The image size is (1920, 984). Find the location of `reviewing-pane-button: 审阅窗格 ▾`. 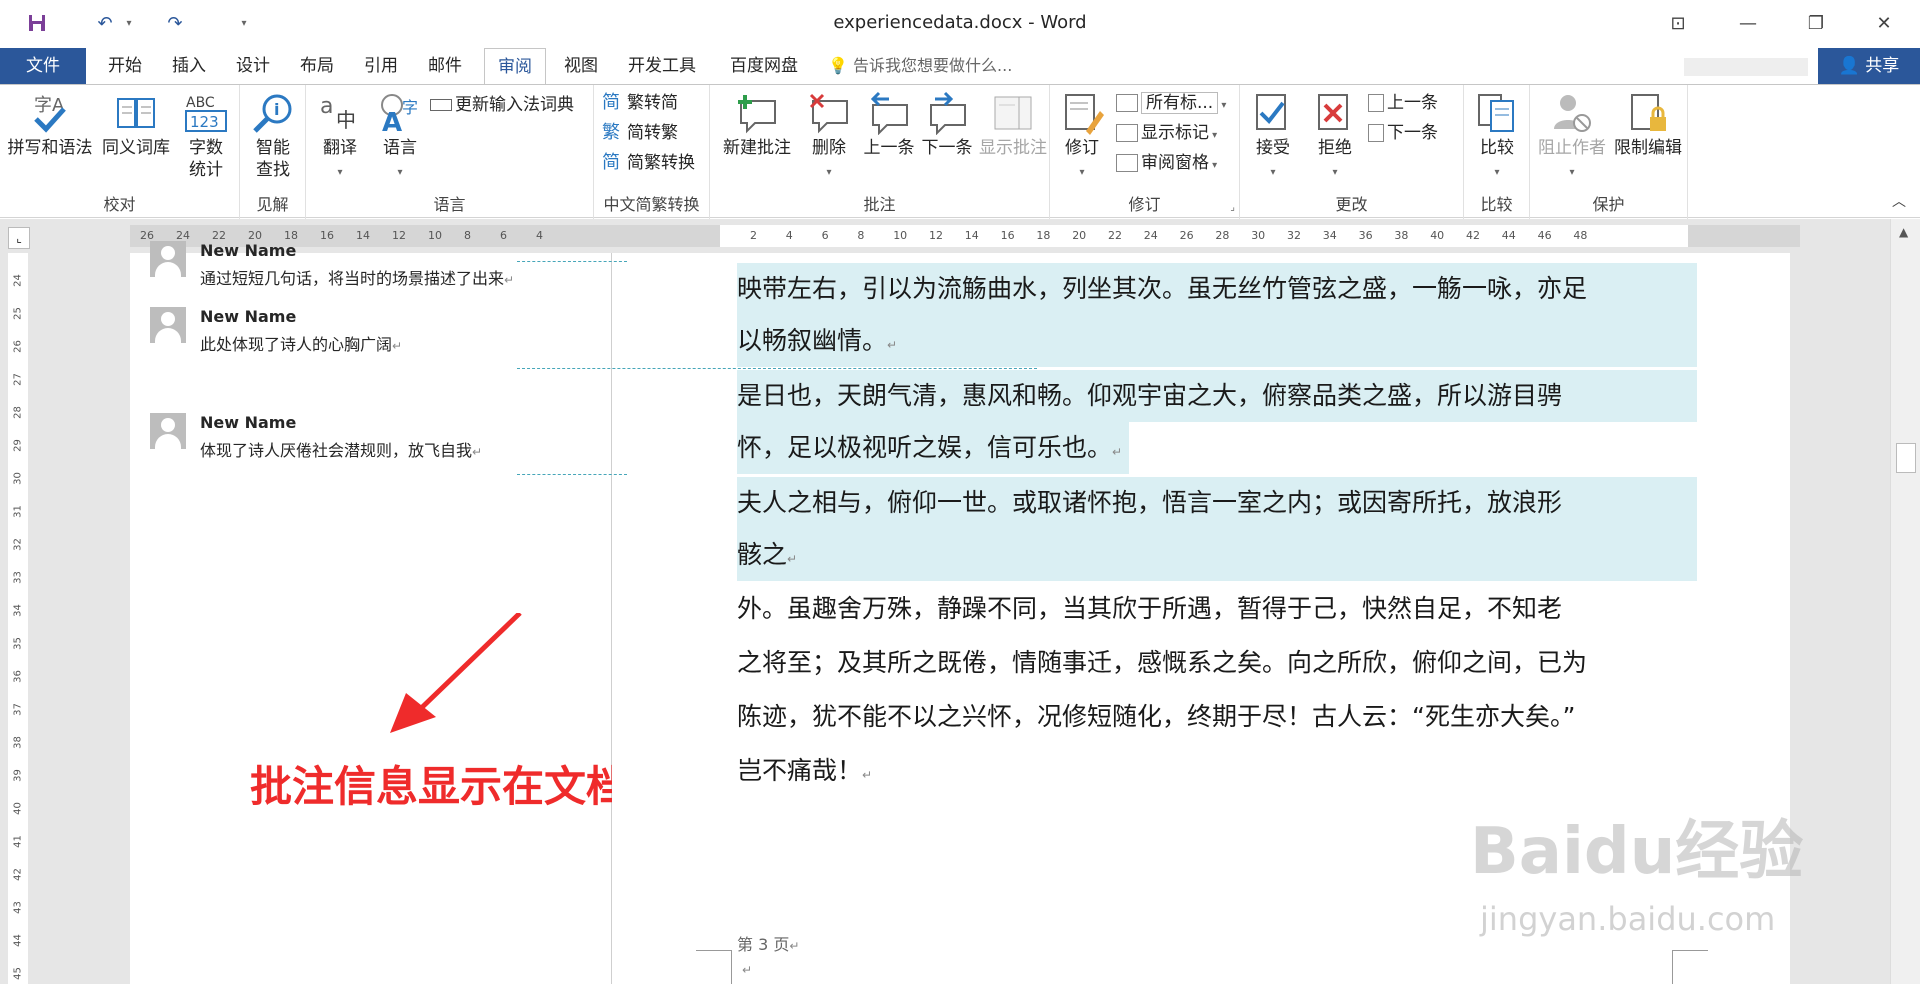

reviewing-pane-button: 审阅窗格 ▾ is located at coordinates (1166, 163).